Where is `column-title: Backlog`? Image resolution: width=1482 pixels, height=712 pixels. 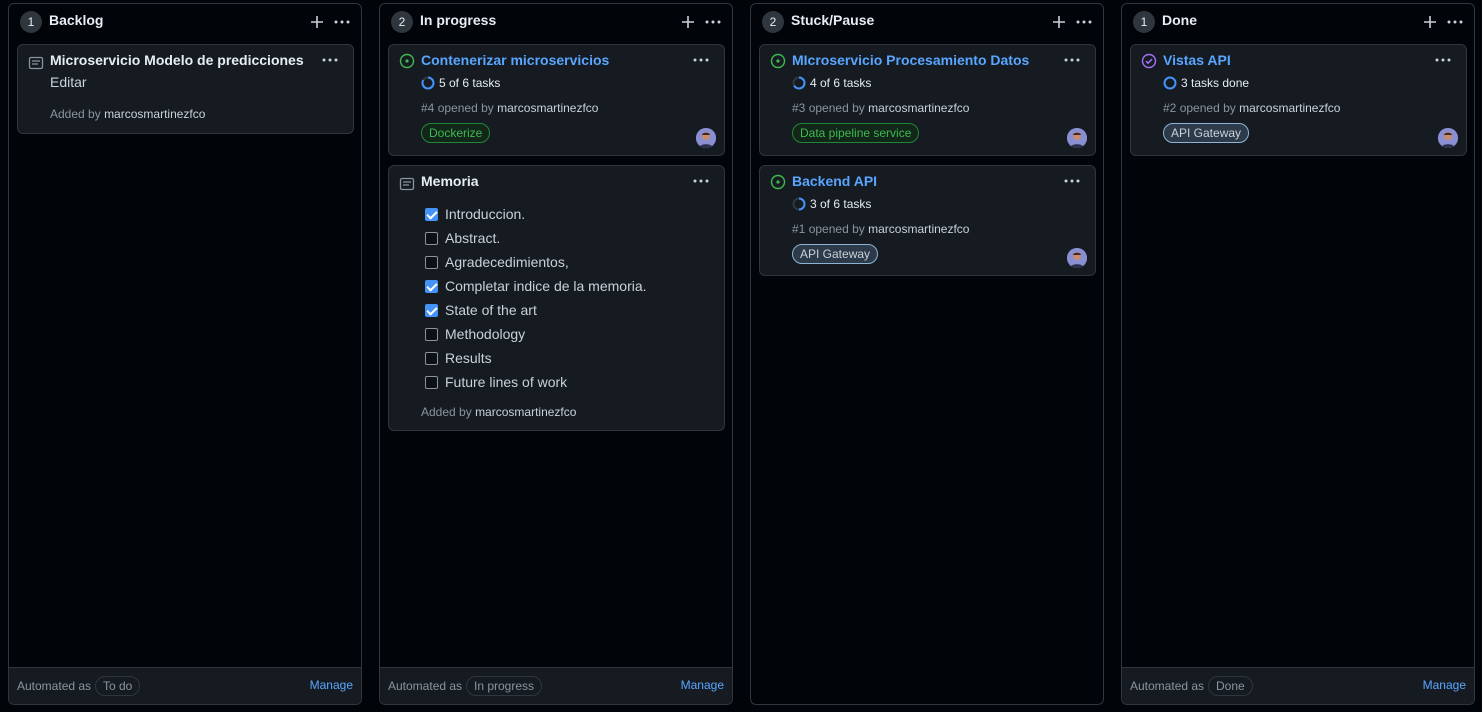
column-title: Backlog is located at coordinates (76, 20).